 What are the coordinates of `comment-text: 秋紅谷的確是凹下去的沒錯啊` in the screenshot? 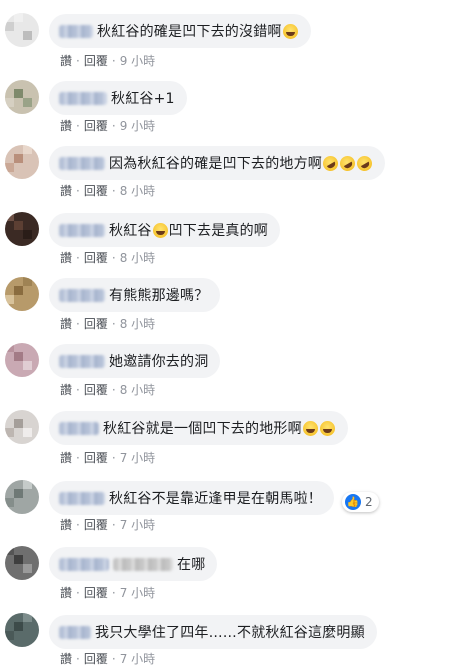 It's located at (189, 32).